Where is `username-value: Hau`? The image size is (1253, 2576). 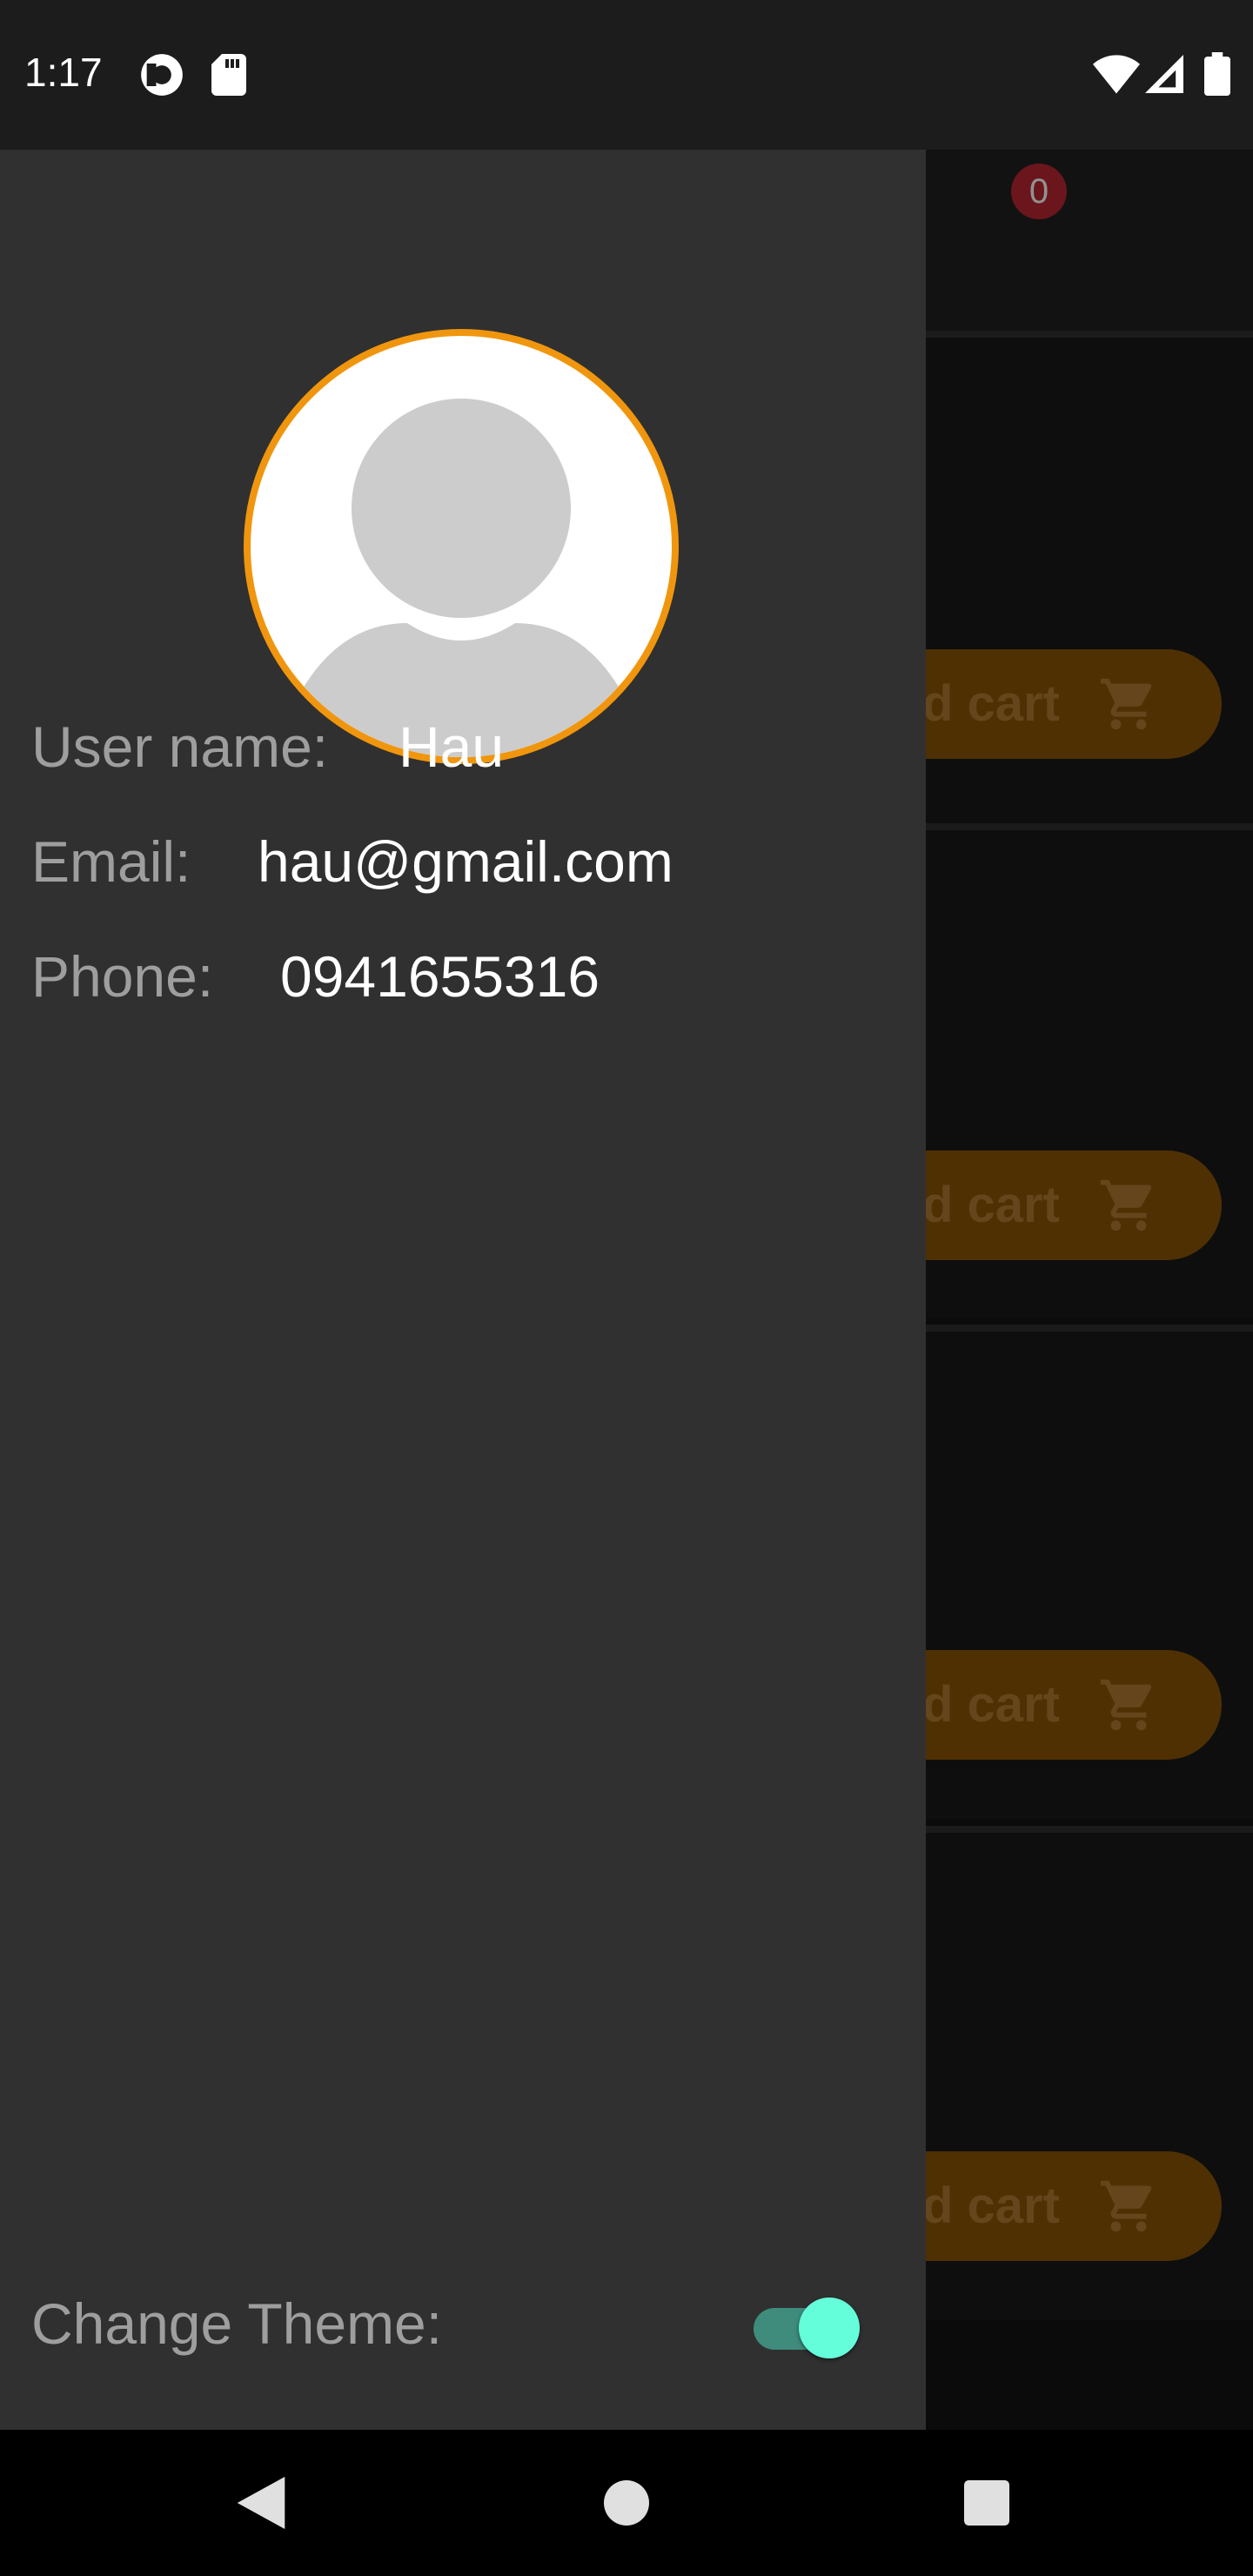 username-value: Hau is located at coordinates (452, 747).